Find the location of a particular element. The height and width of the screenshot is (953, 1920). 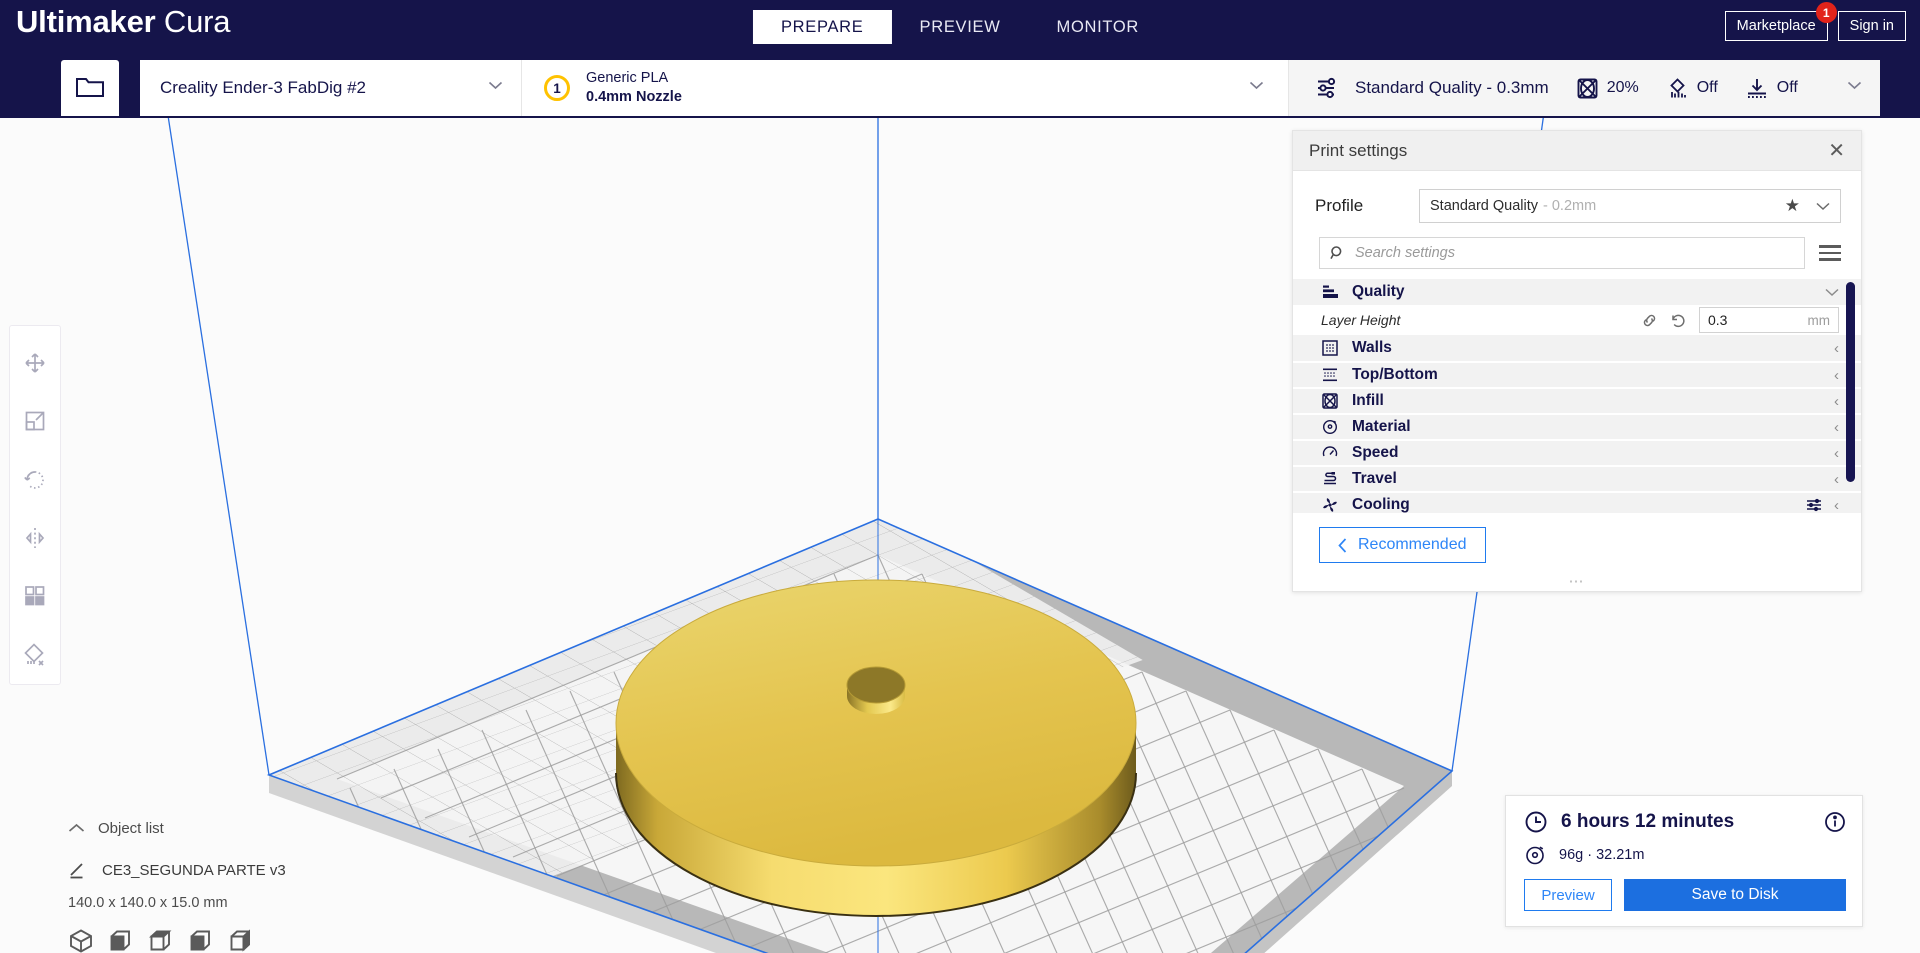

category-row-walls: Walls ‹ is located at coordinates (1577, 348).